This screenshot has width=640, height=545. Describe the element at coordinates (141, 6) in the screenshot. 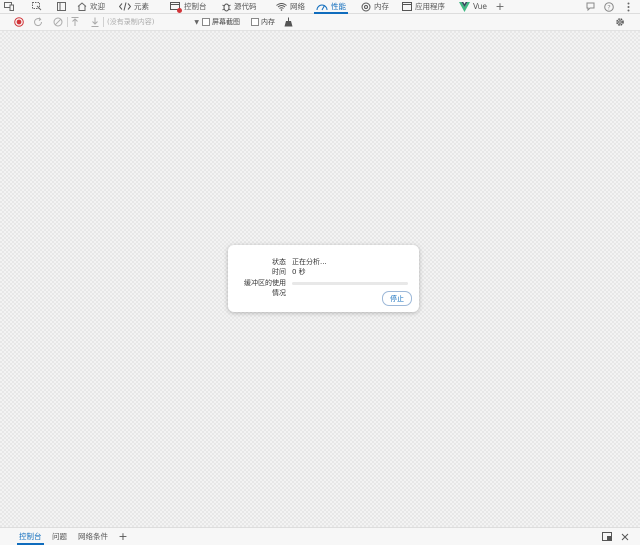

I see `tab-label: 元素` at that location.